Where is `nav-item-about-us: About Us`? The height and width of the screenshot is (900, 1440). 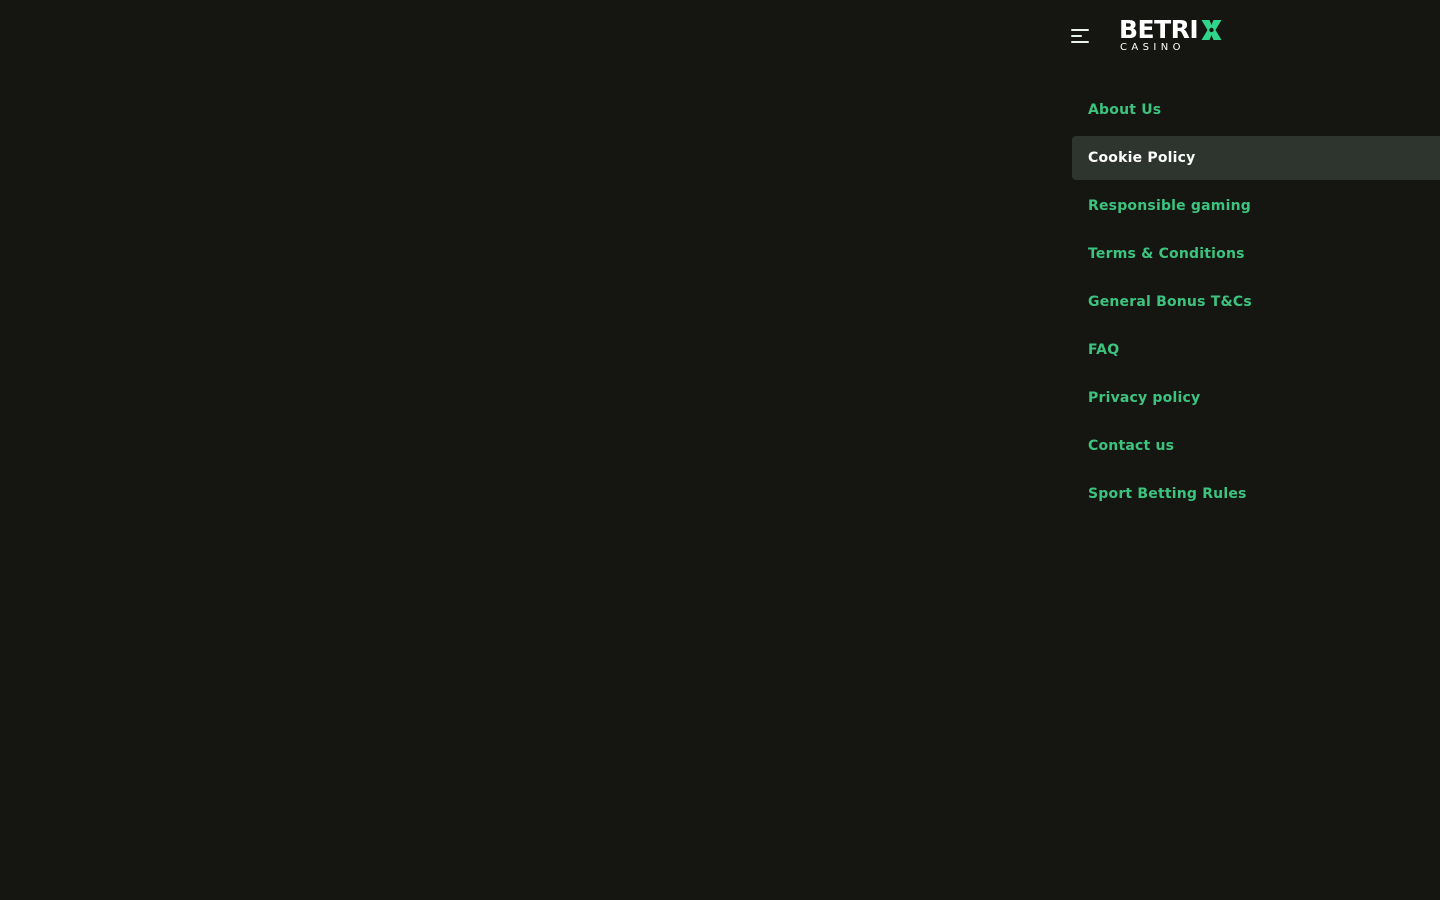
nav-item-about-us: About Us is located at coordinates (1256, 110).